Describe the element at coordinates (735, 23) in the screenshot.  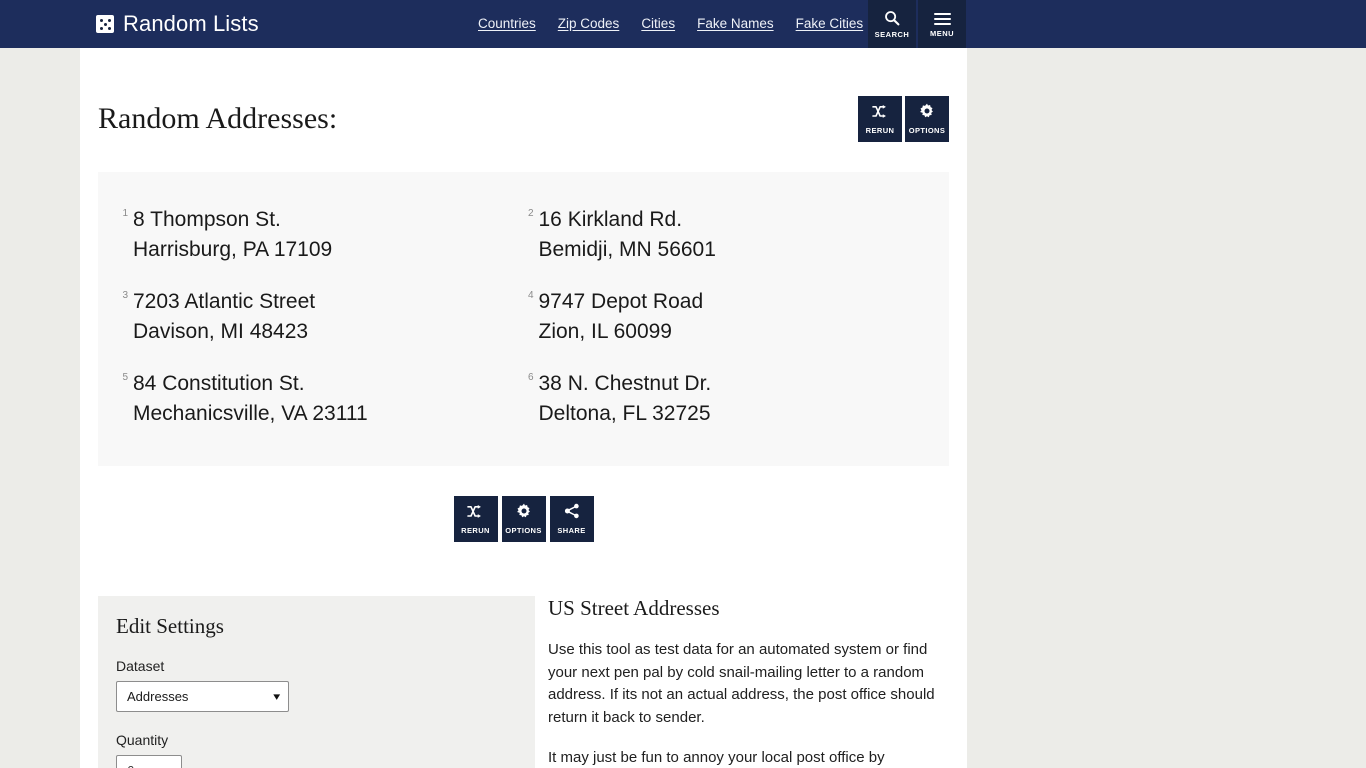
I see `nav-item-fake-names: Fake Names` at that location.